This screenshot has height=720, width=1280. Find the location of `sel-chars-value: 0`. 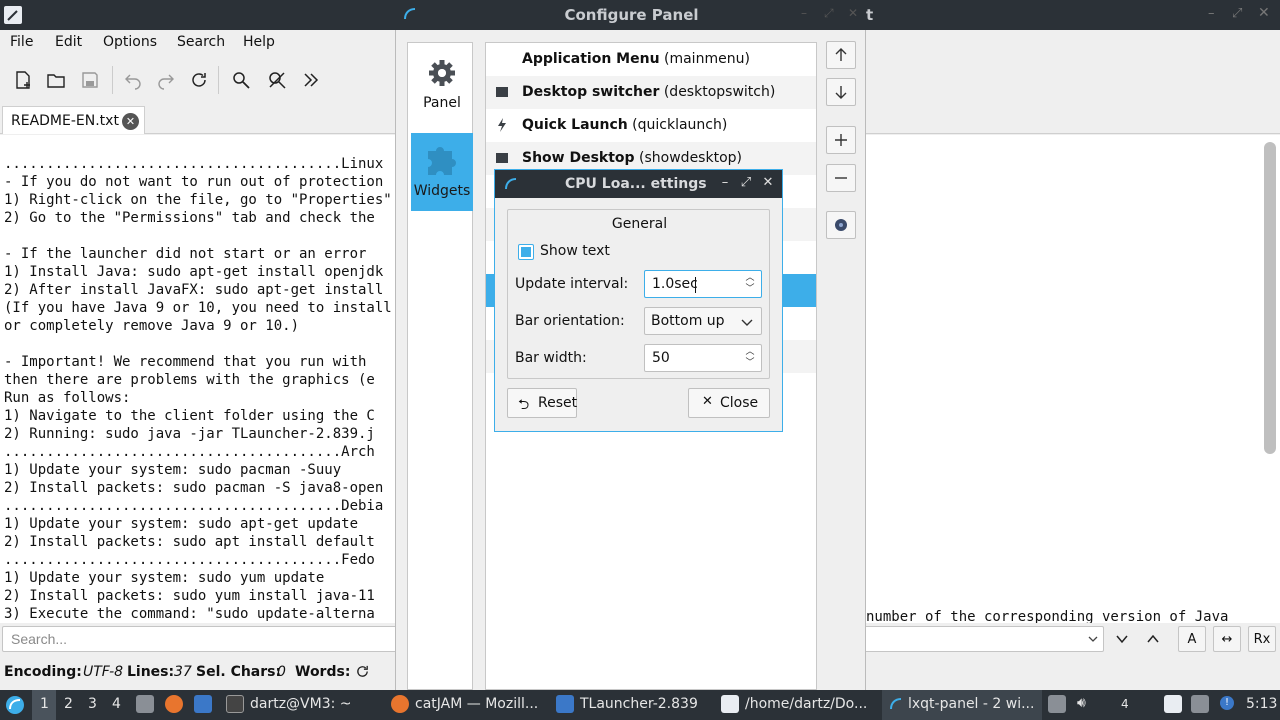

sel-chars-value: 0 is located at coordinates (281, 672).